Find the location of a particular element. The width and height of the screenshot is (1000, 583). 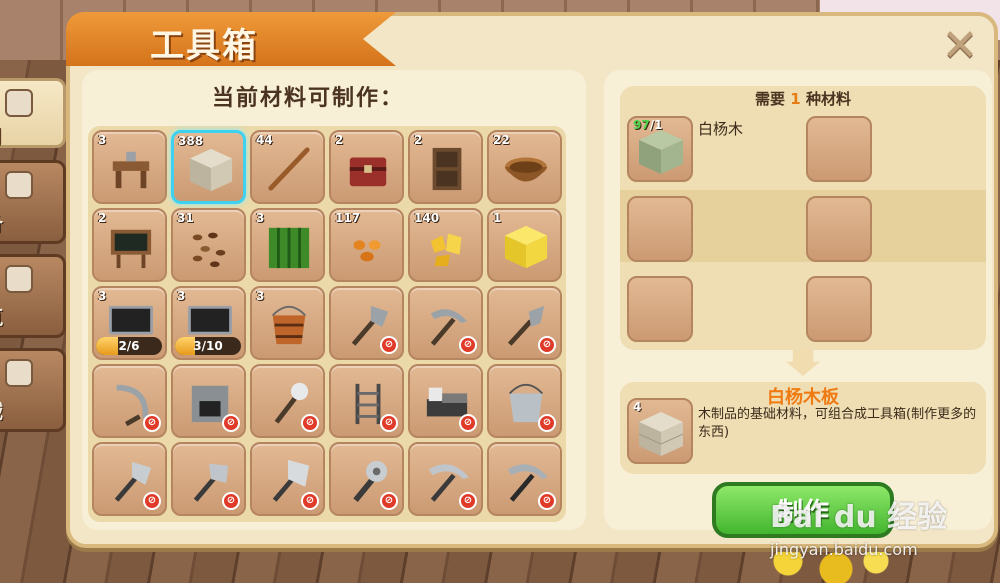

stick-icon is located at coordinates (289, 169).